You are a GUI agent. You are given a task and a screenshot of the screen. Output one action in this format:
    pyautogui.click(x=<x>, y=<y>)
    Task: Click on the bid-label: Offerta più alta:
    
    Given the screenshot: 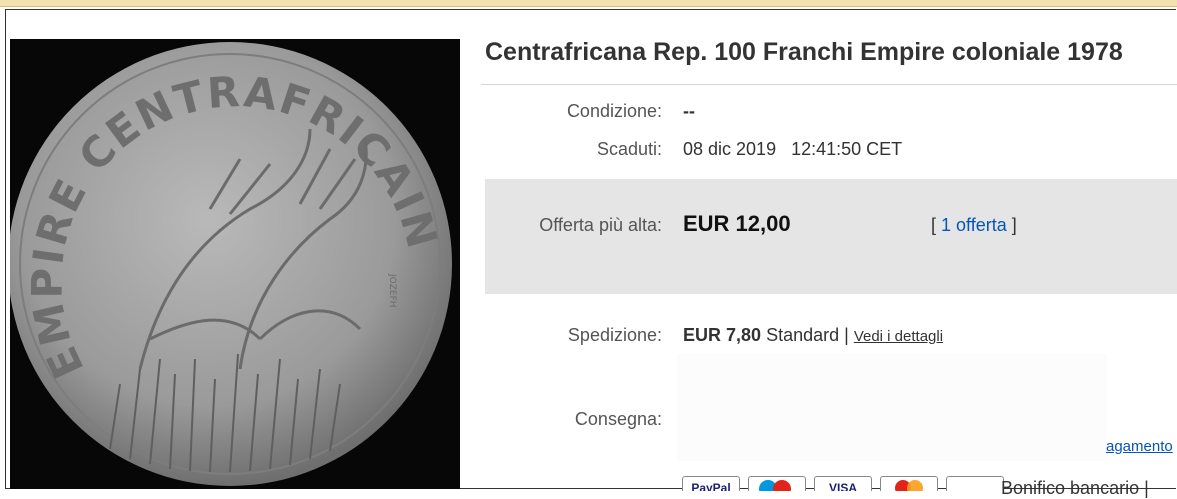 What is the action you would take?
    pyautogui.click(x=600, y=225)
    